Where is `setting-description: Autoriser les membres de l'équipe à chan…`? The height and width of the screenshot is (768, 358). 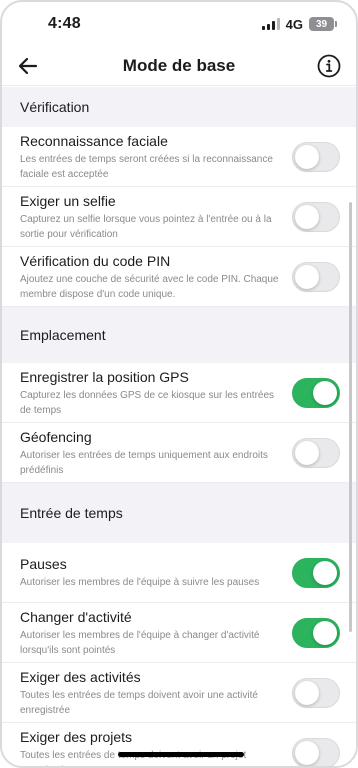 setting-description: Autoriser les membres de l'équipe à chan… is located at coordinates (140, 642).